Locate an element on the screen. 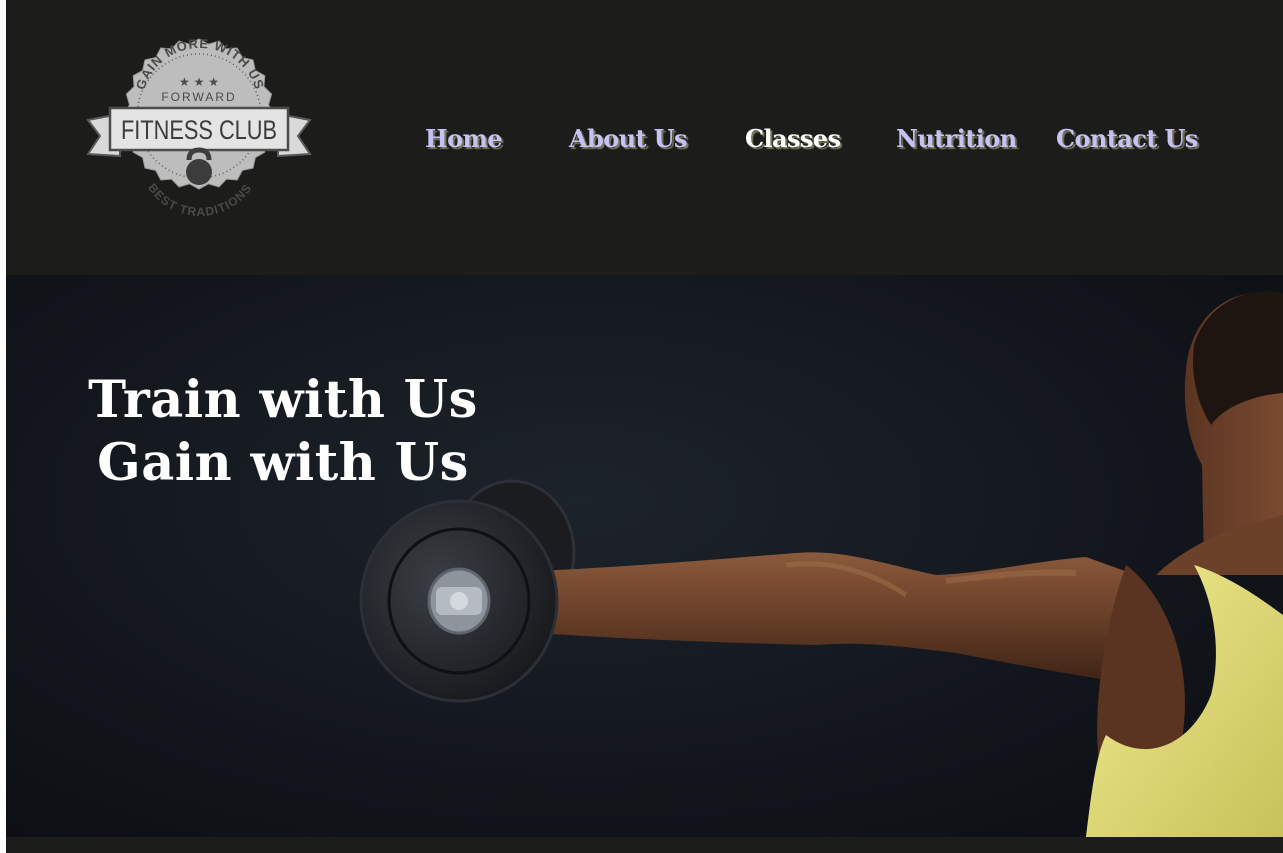  nav-nutrition-link: Nutrition is located at coordinates (956, 139).